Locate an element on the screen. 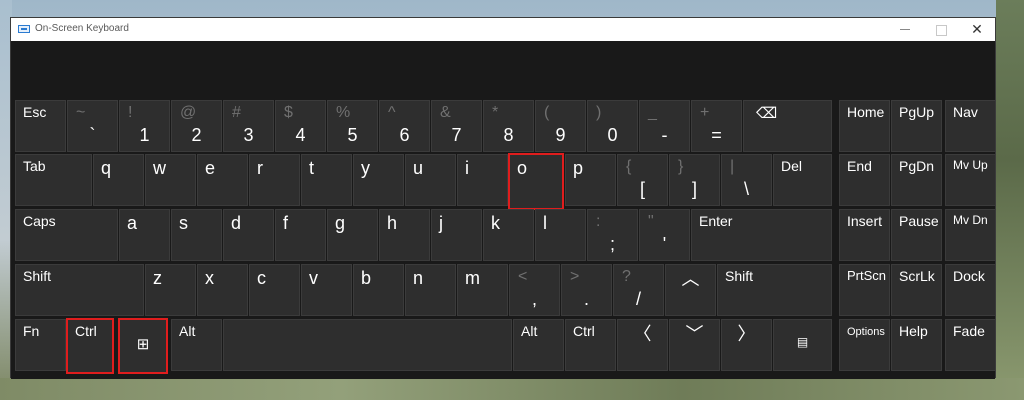 This screenshot has height=400, width=1024. key-comma: <, is located at coordinates (534, 290).